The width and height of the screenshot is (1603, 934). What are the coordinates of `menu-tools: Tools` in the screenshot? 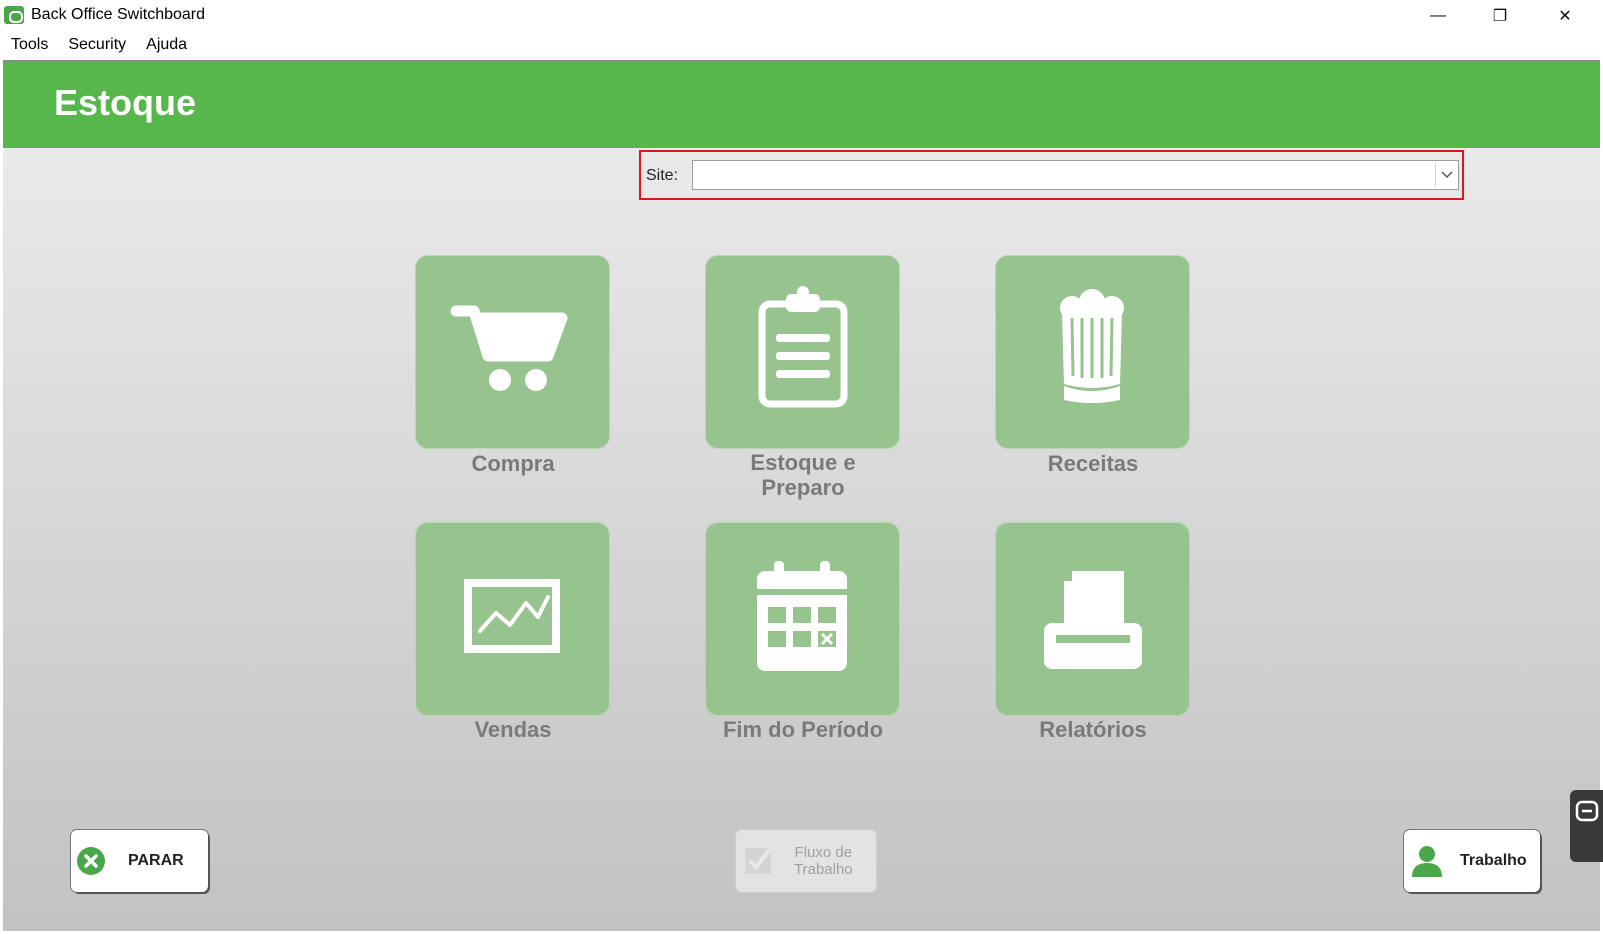 It's located at (29, 45).